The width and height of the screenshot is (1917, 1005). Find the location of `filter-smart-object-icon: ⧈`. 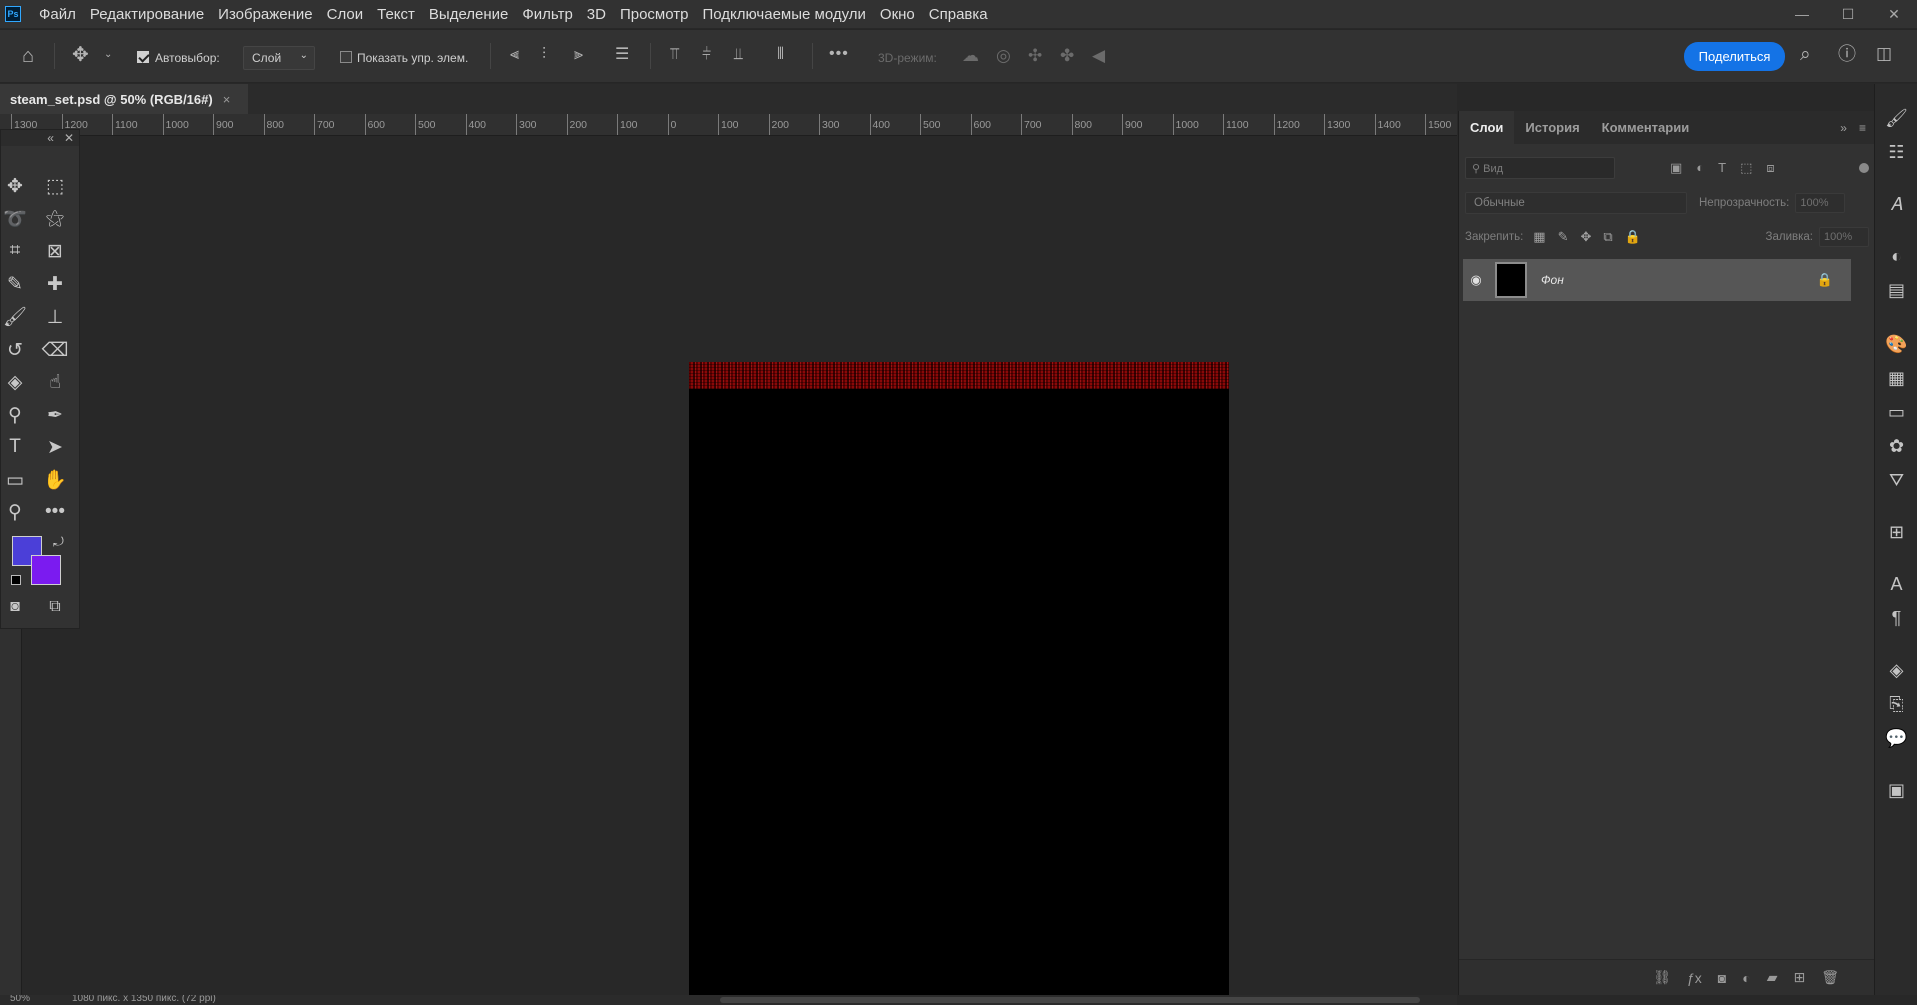

filter-smart-object-icon: ⧈ is located at coordinates (1770, 168).